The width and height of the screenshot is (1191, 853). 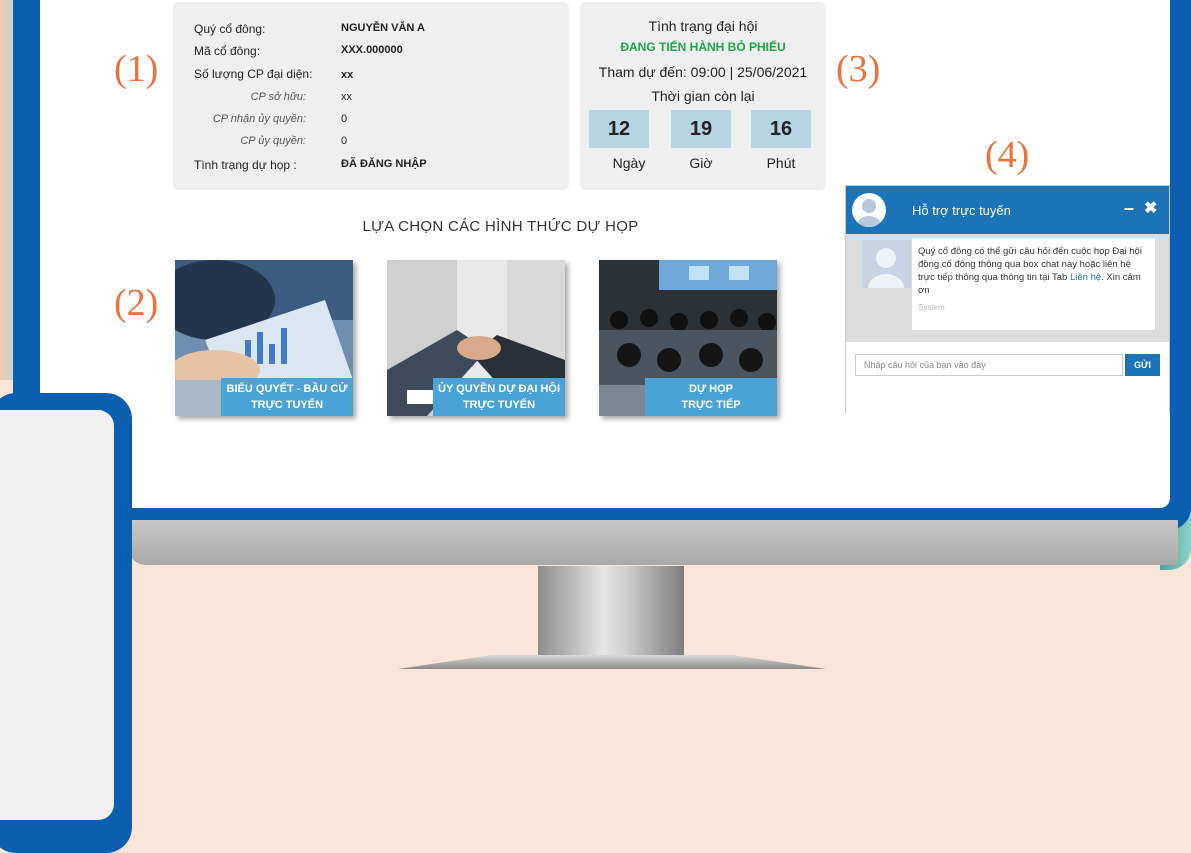 What do you see at coordinates (136, 303) in the screenshot?
I see `marker-2: (2)` at bounding box center [136, 303].